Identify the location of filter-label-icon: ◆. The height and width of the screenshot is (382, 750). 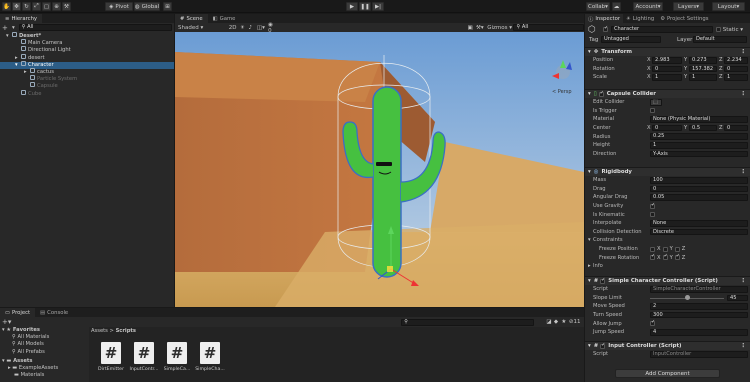
(557, 322).